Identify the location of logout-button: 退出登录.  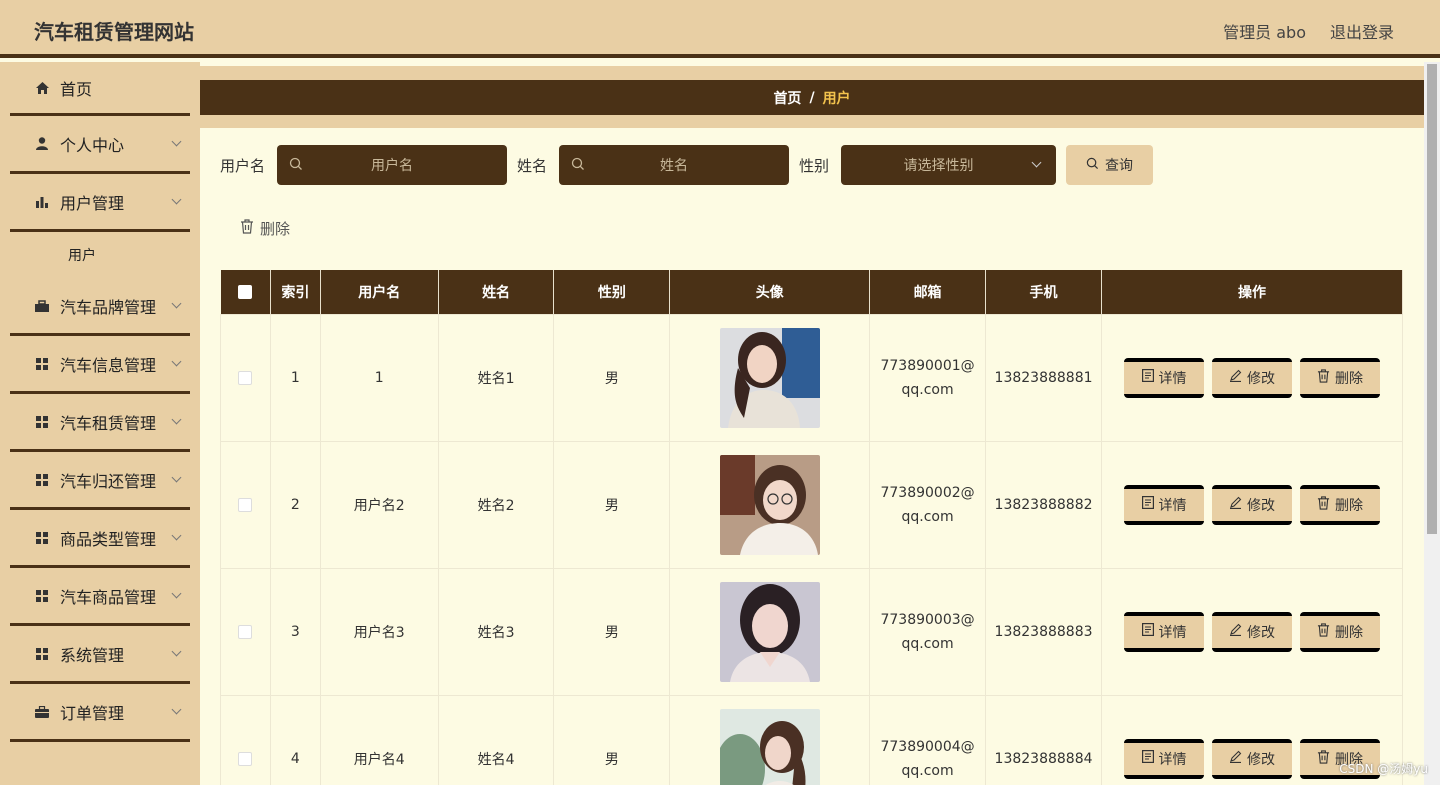
(1362, 31).